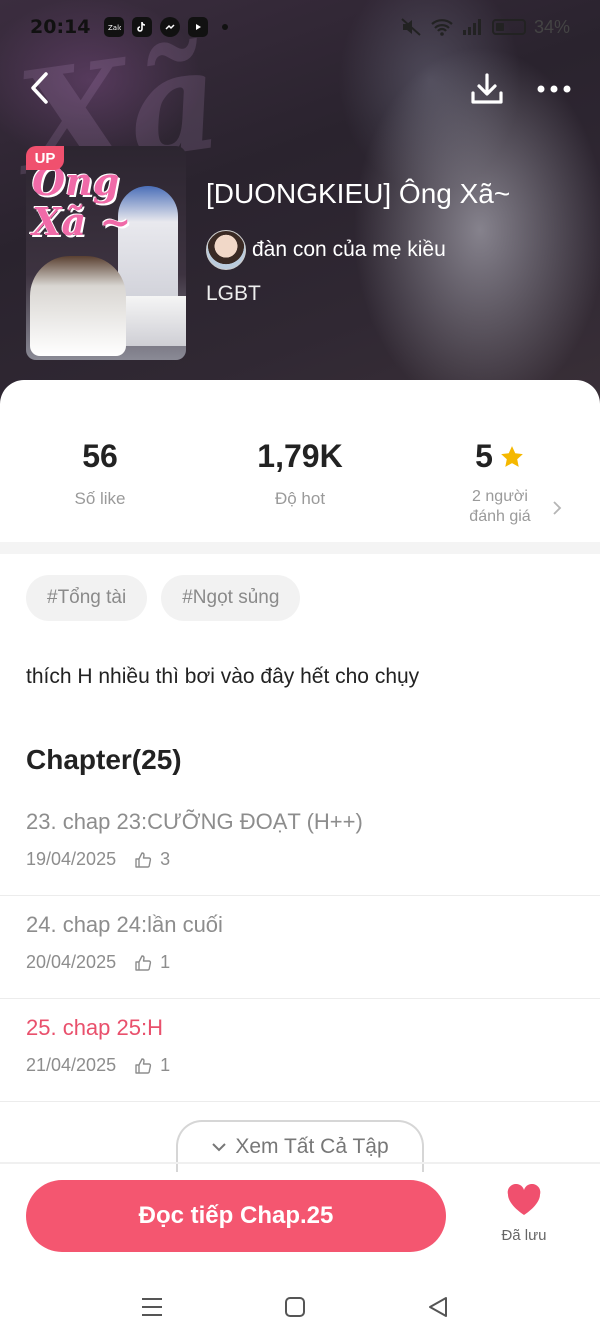 The image size is (600, 1343). I want to click on chapter-date: 19/04/2025, so click(71, 859).